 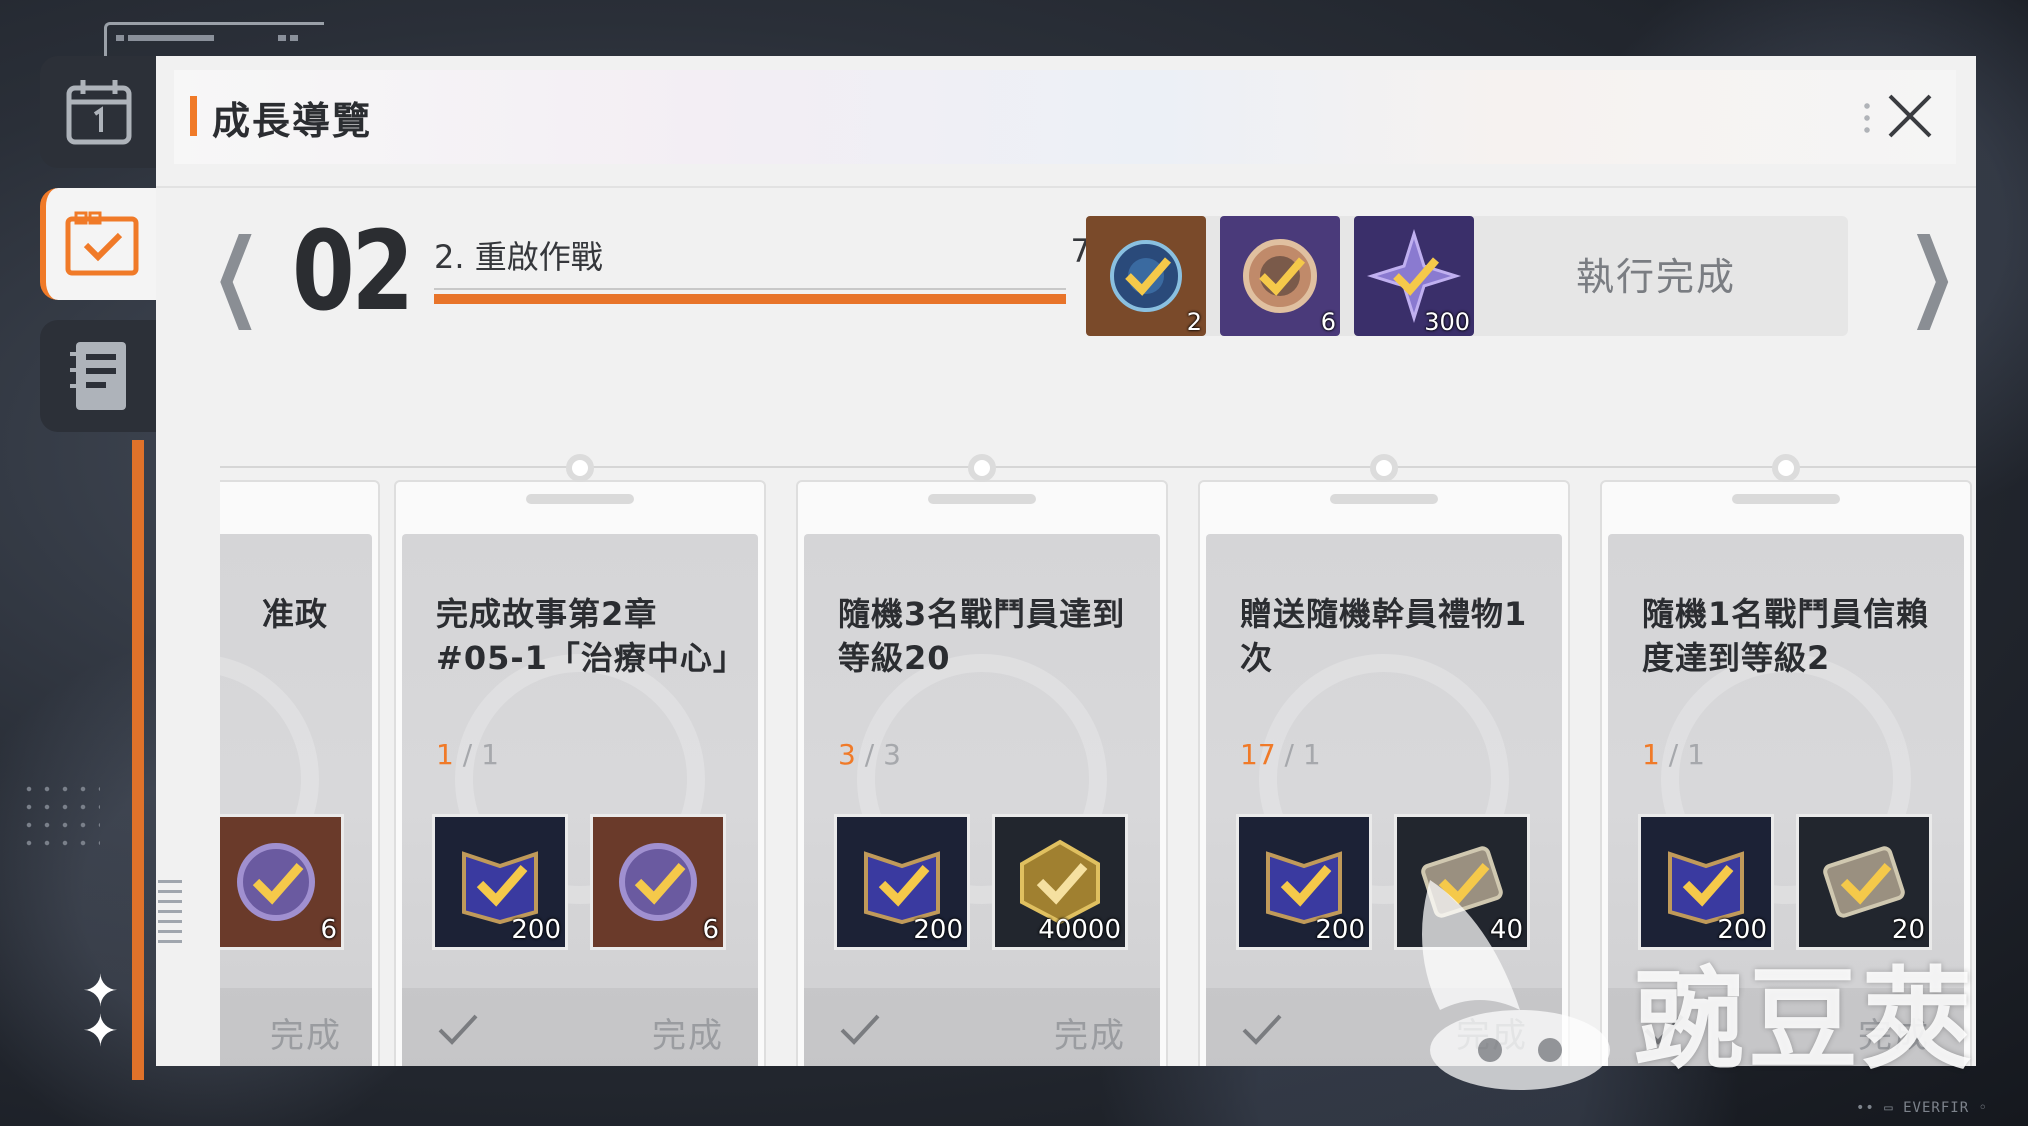 I want to click on watermark-logo-icon, so click(x=1516, y=985).